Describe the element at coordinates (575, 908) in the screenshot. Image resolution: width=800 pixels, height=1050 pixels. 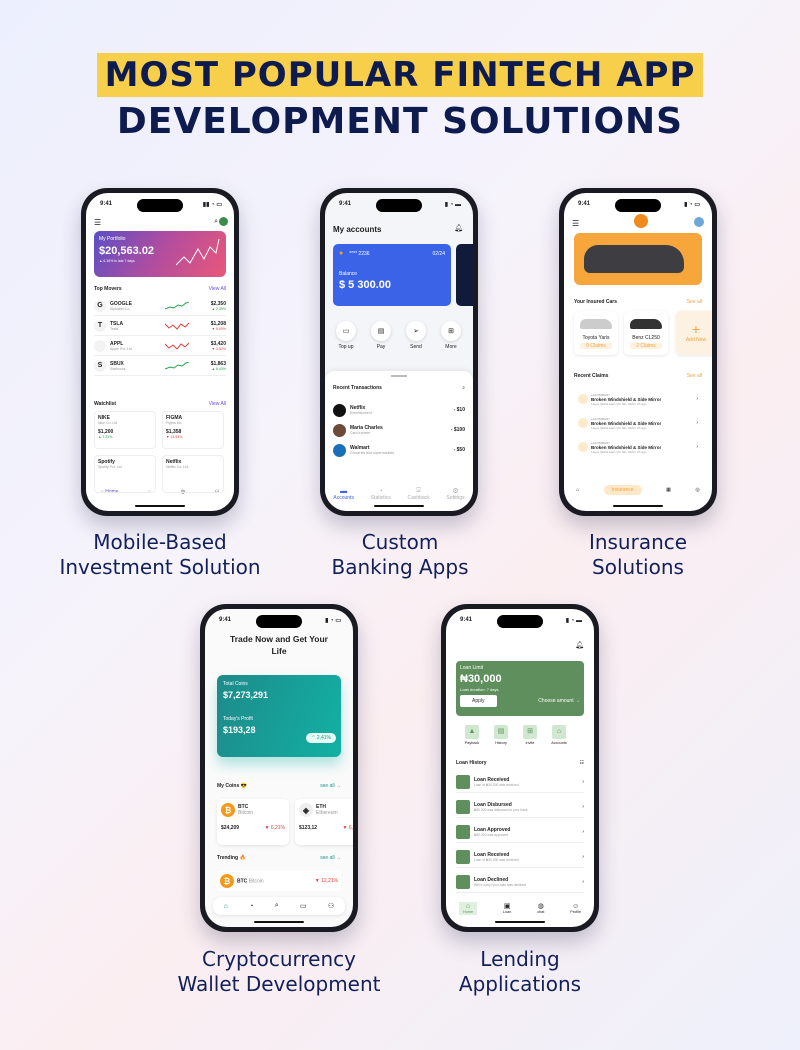
I see `tab-profile: ☺ Profile` at that location.